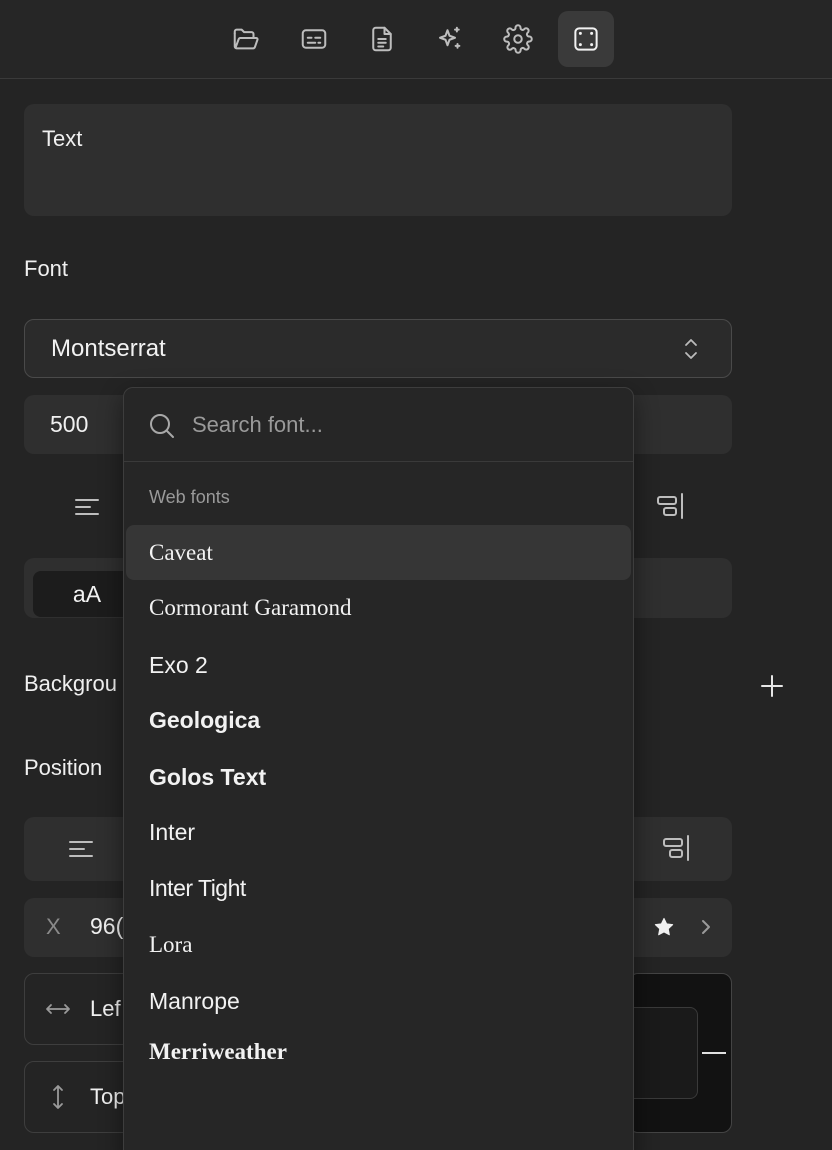  I want to click on background-section-title: Backgrou, so click(70, 683).